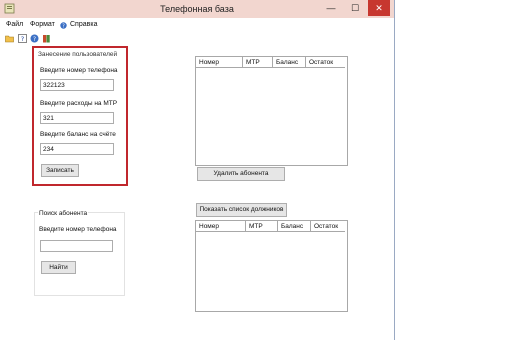 The image size is (505, 340). Describe the element at coordinates (78, 134) in the screenshot. I see `balance-label: Введите баланс на счёте` at that location.